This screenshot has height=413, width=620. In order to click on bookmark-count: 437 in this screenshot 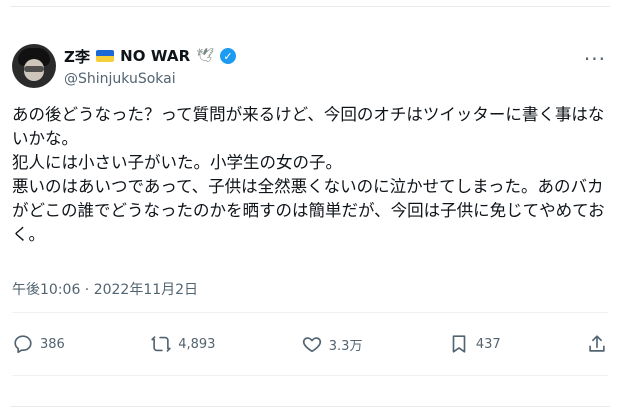, I will do `click(488, 344)`.